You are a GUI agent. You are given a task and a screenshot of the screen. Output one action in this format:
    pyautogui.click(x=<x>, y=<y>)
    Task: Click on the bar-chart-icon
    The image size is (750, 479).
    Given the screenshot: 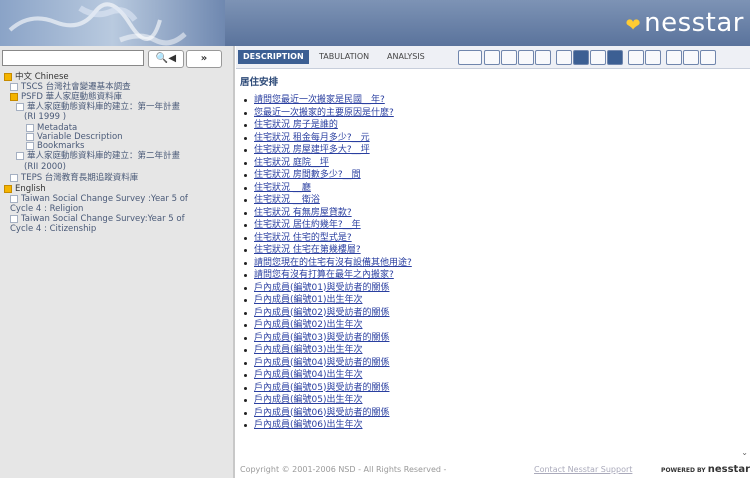 What is the action you would take?
    pyautogui.click(x=492, y=57)
    